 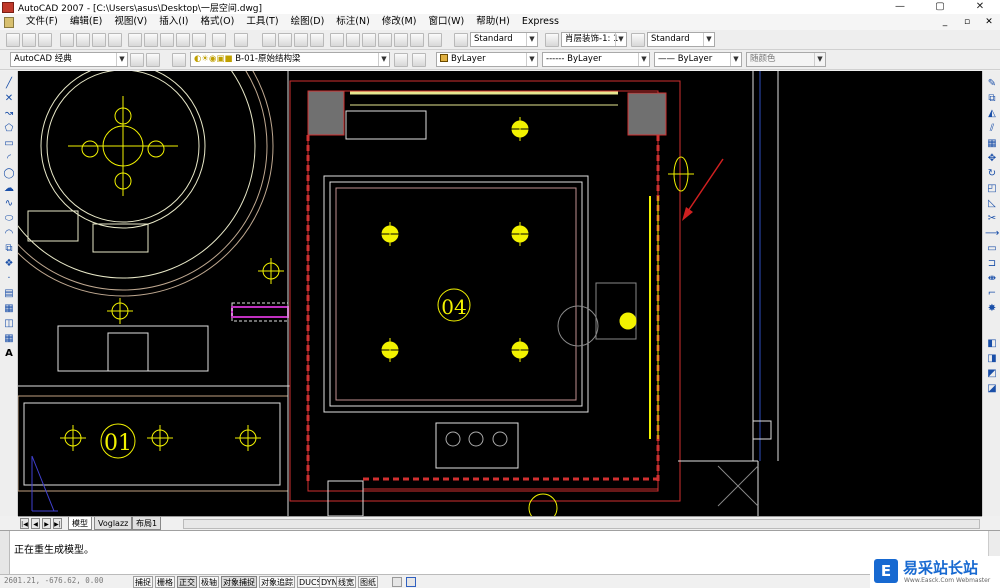 I want to click on make-current-layer-icon, so click(x=401, y=60).